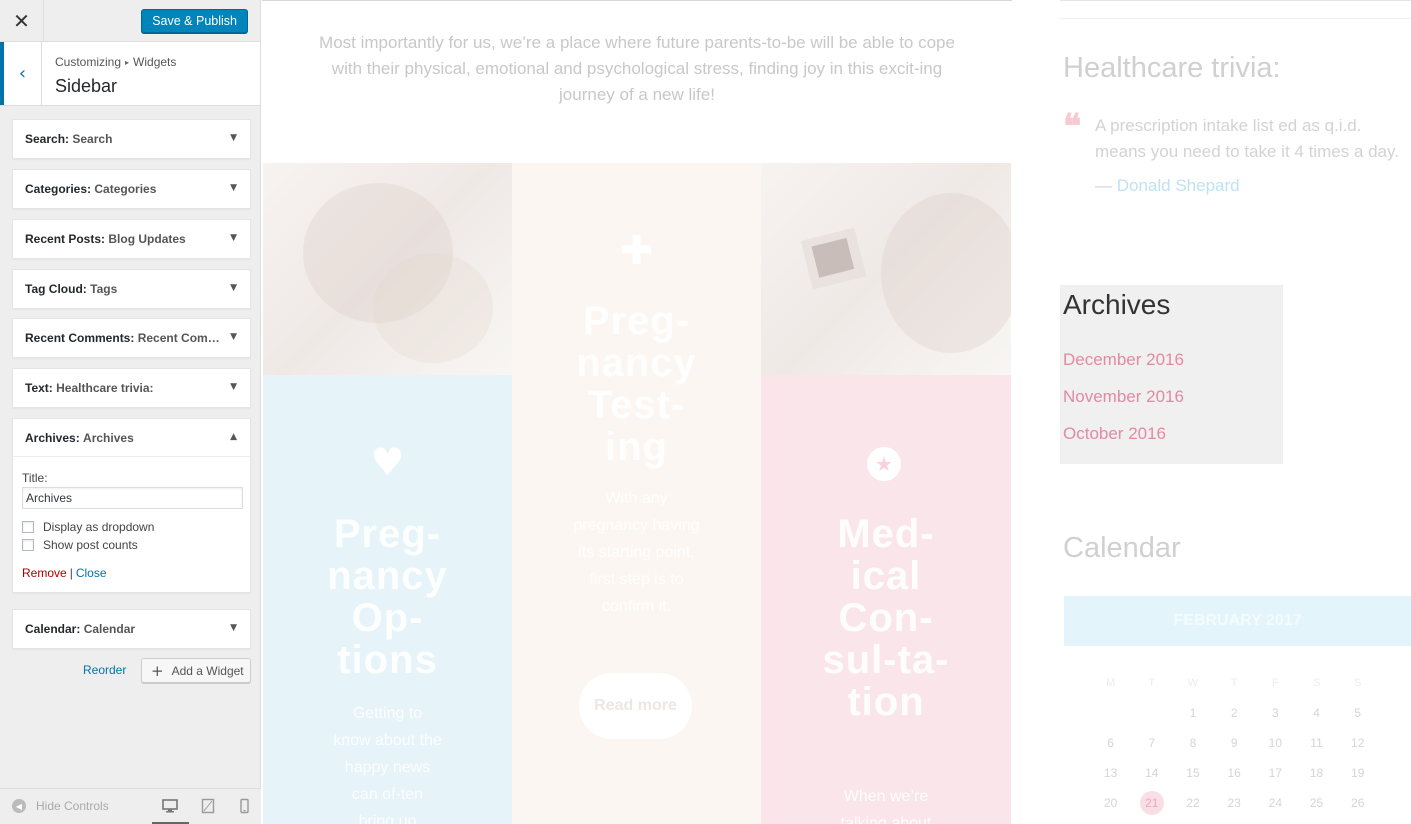 This screenshot has height=824, width=1411. Describe the element at coordinates (635, 706) in the screenshot. I see `read-more-button: Read more` at that location.